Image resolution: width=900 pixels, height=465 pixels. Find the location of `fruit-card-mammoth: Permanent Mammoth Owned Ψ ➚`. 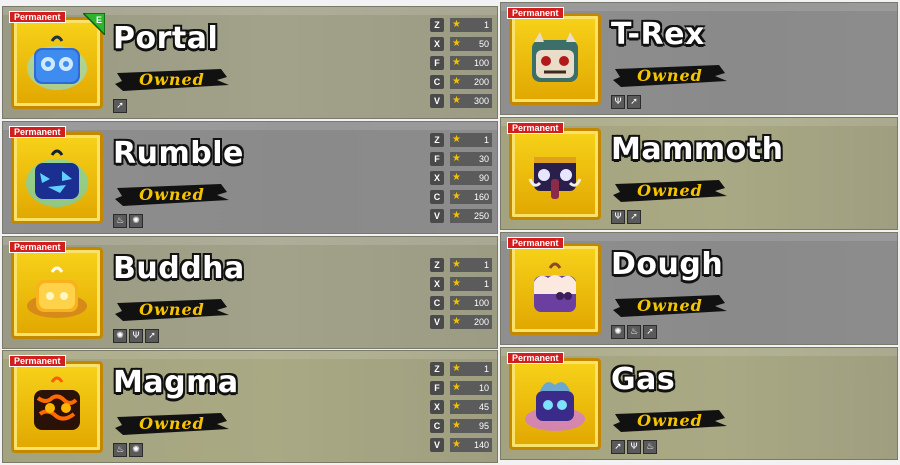

fruit-card-mammoth: Permanent Mammoth Owned Ψ ➚ is located at coordinates (699, 173).